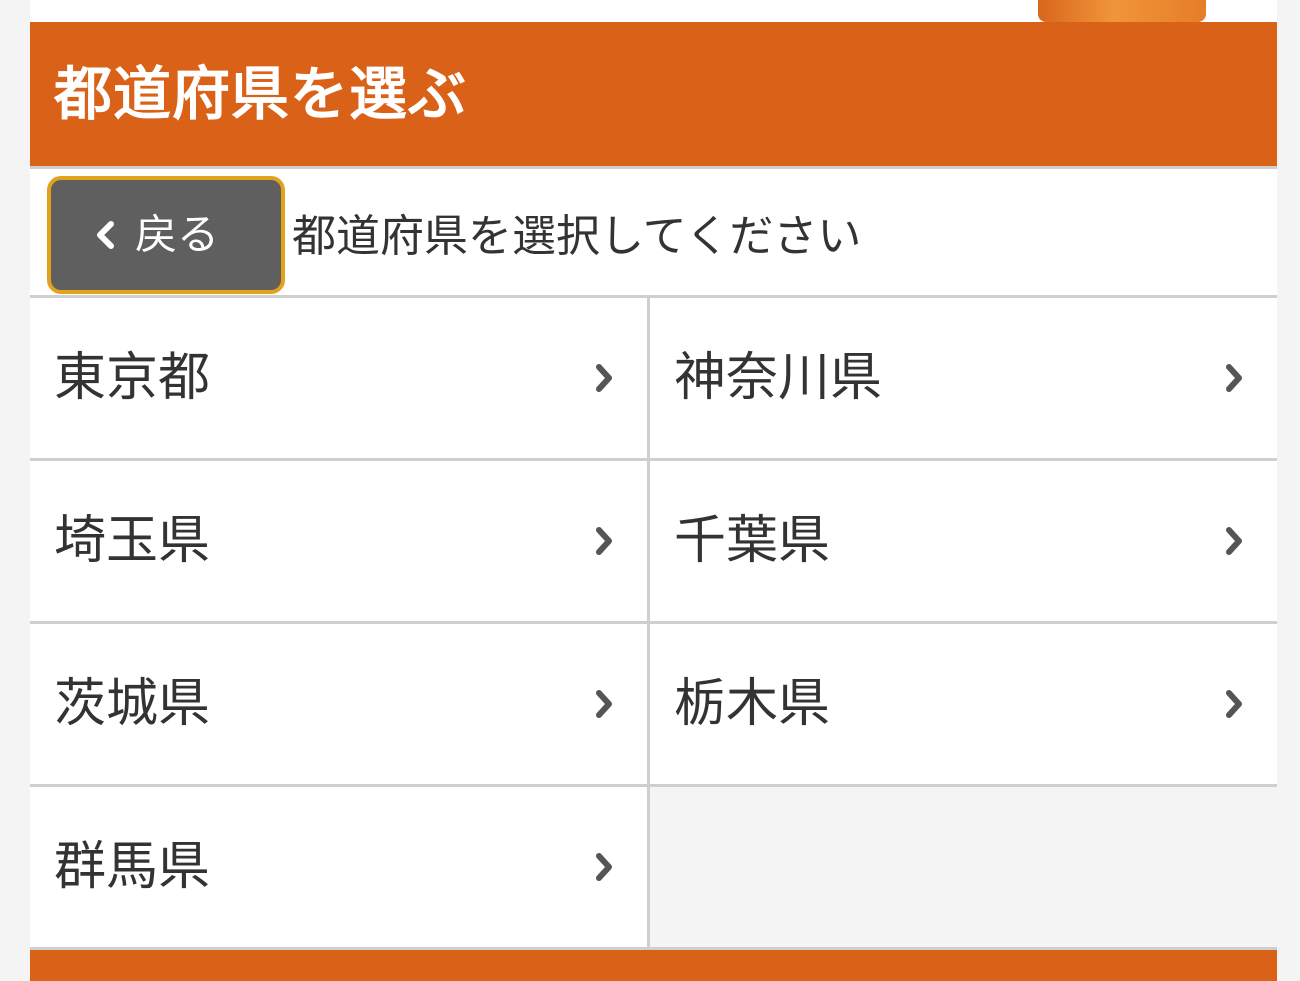 The image size is (1300, 981). Describe the element at coordinates (132, 541) in the screenshot. I see `prefecture-label: 埼玉県` at that location.